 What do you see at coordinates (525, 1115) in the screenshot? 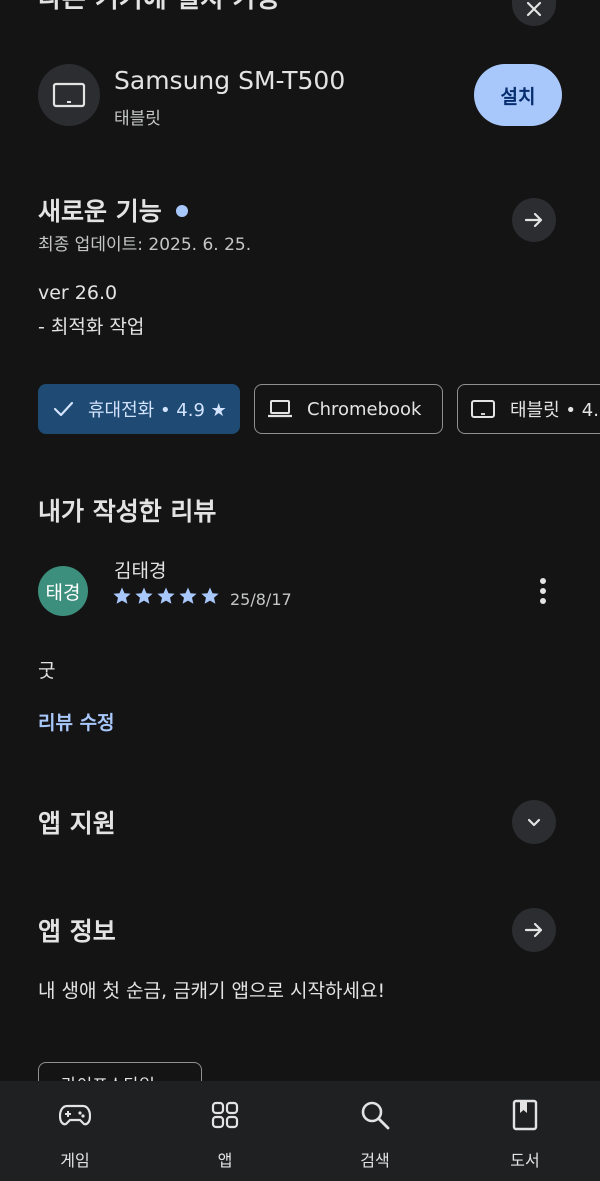
I see `book-icon` at bounding box center [525, 1115].